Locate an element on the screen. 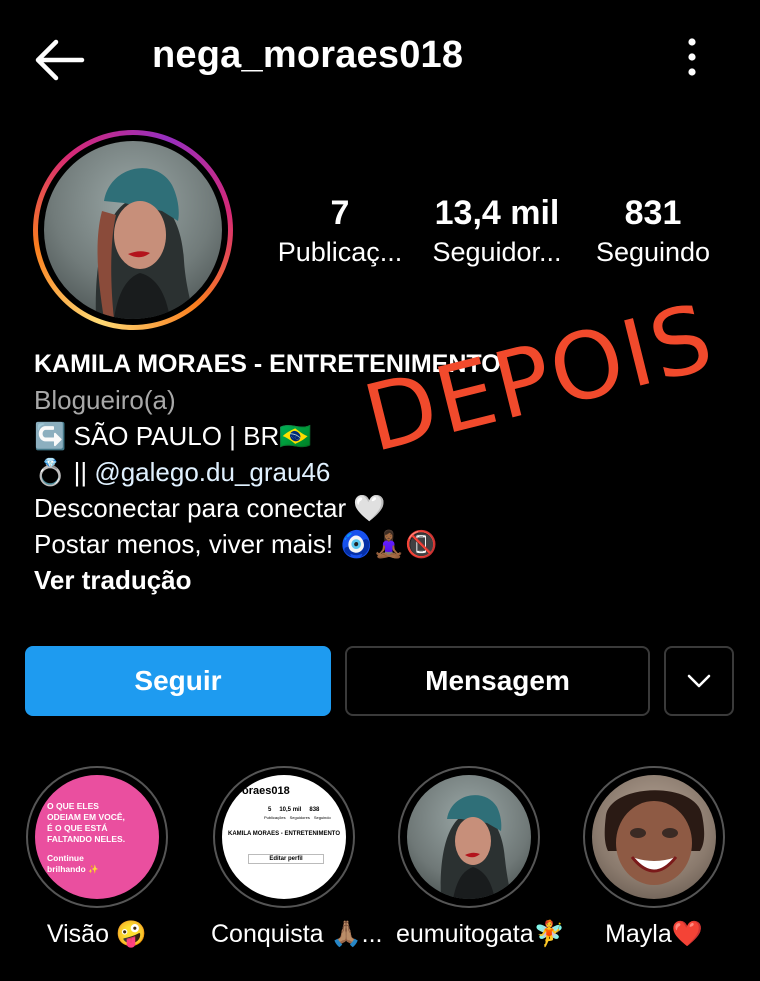 This screenshot has height=981, width=760. profile-photo is located at coordinates (133, 230).